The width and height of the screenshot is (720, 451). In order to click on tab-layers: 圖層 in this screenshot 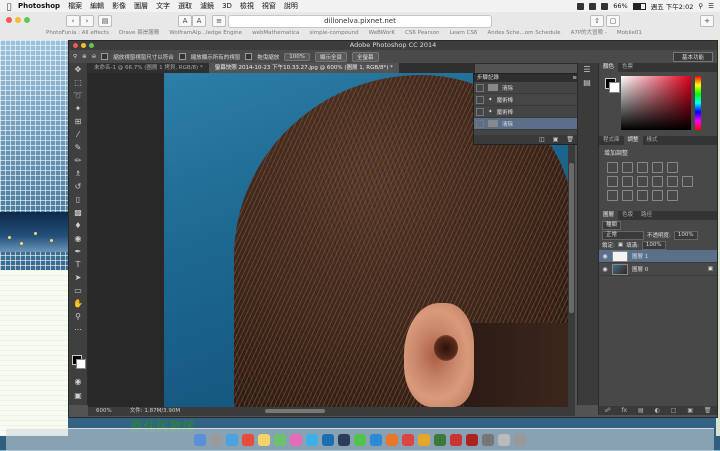, I will do `click(609, 215)`.